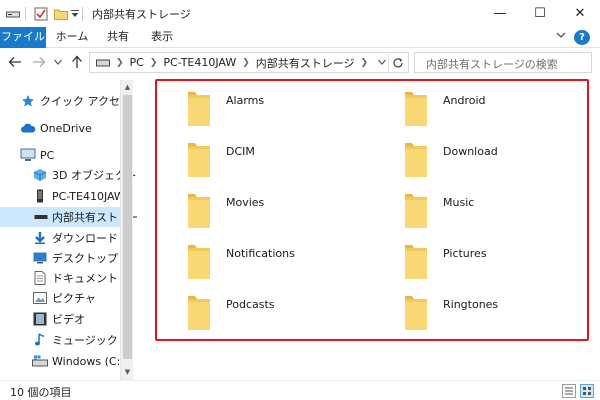  Describe the element at coordinates (540, 13) in the screenshot. I see `maximize-button: ☐` at that location.